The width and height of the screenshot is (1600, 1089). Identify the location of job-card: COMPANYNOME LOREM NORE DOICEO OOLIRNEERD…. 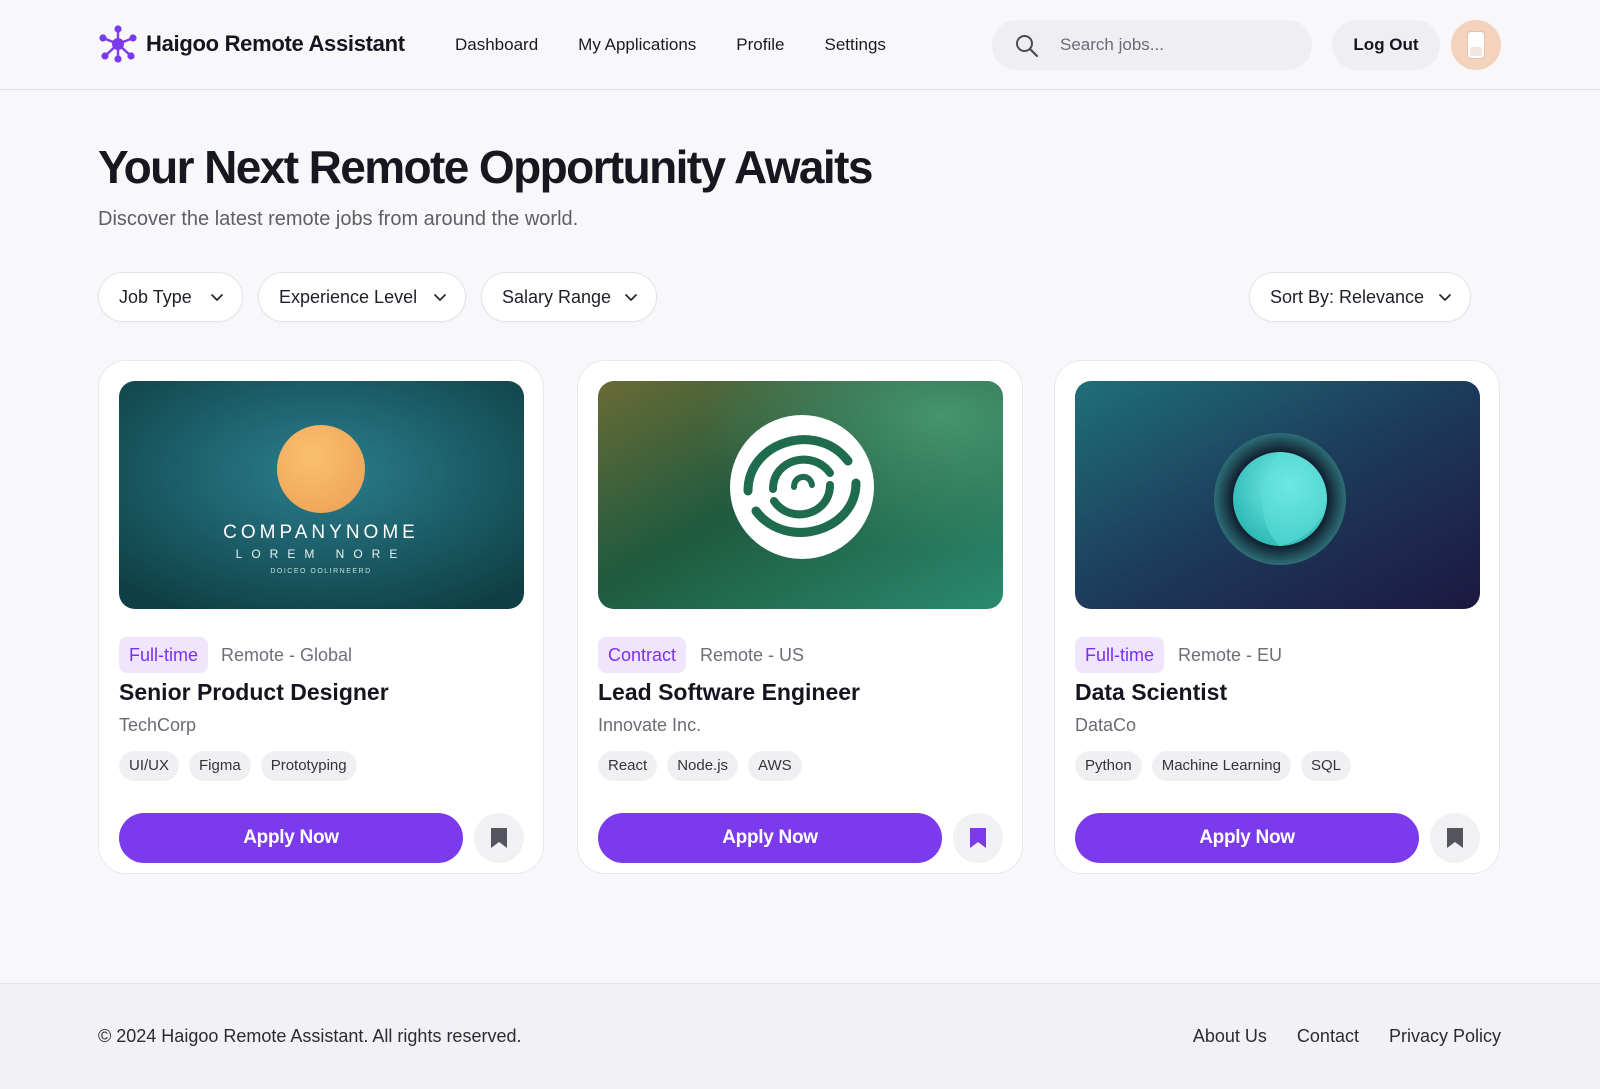
(321, 617).